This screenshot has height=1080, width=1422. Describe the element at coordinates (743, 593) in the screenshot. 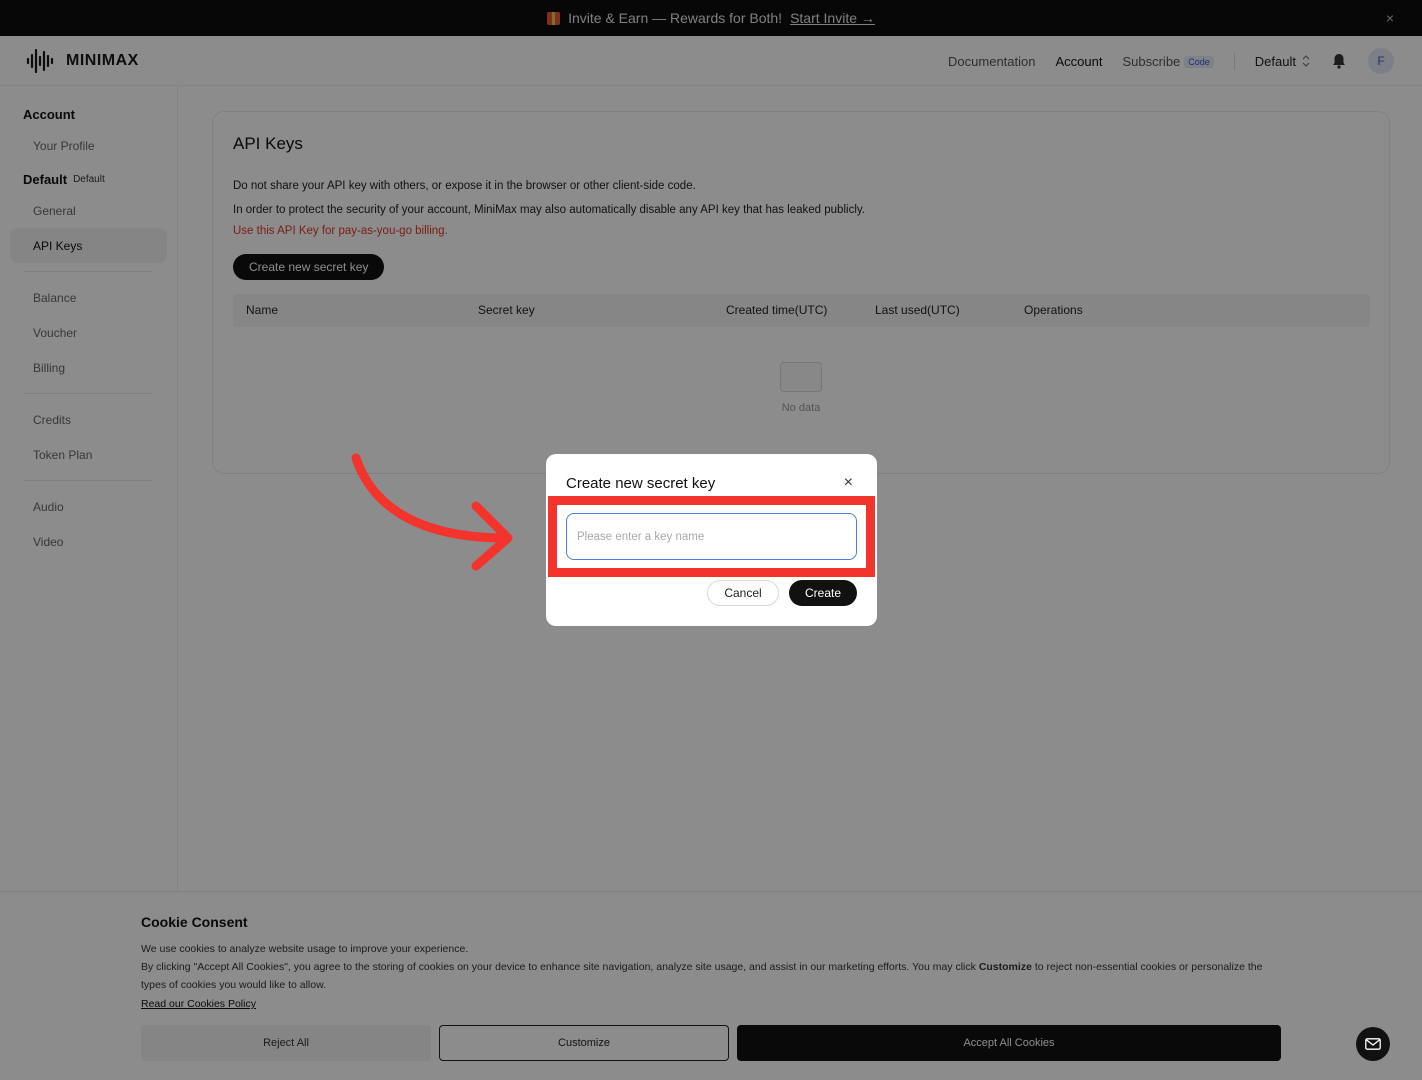

I see `cancel-button: Cancel` at that location.